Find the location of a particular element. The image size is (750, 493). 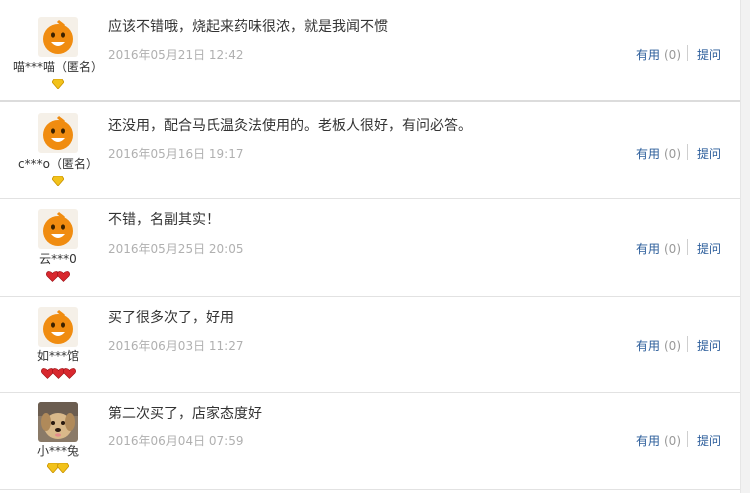

vertical-scrollbar is located at coordinates (745, 246).